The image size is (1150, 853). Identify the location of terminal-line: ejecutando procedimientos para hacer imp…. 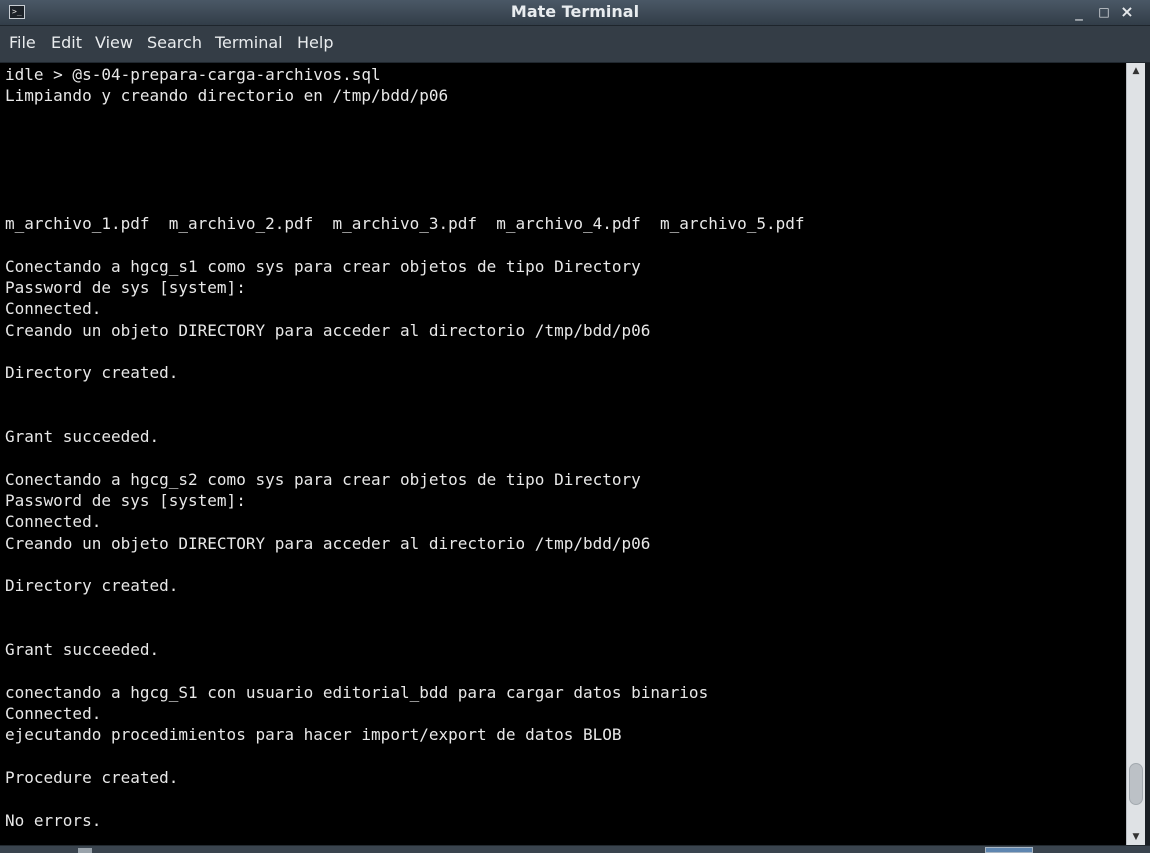
(313, 734).